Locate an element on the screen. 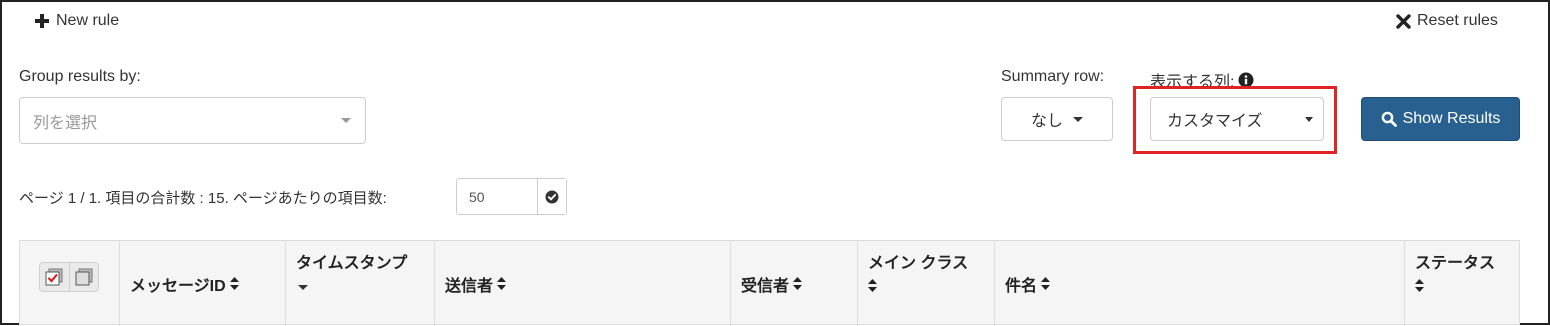 The width and height of the screenshot is (1550, 326). check-all-icon is located at coordinates (54, 277).